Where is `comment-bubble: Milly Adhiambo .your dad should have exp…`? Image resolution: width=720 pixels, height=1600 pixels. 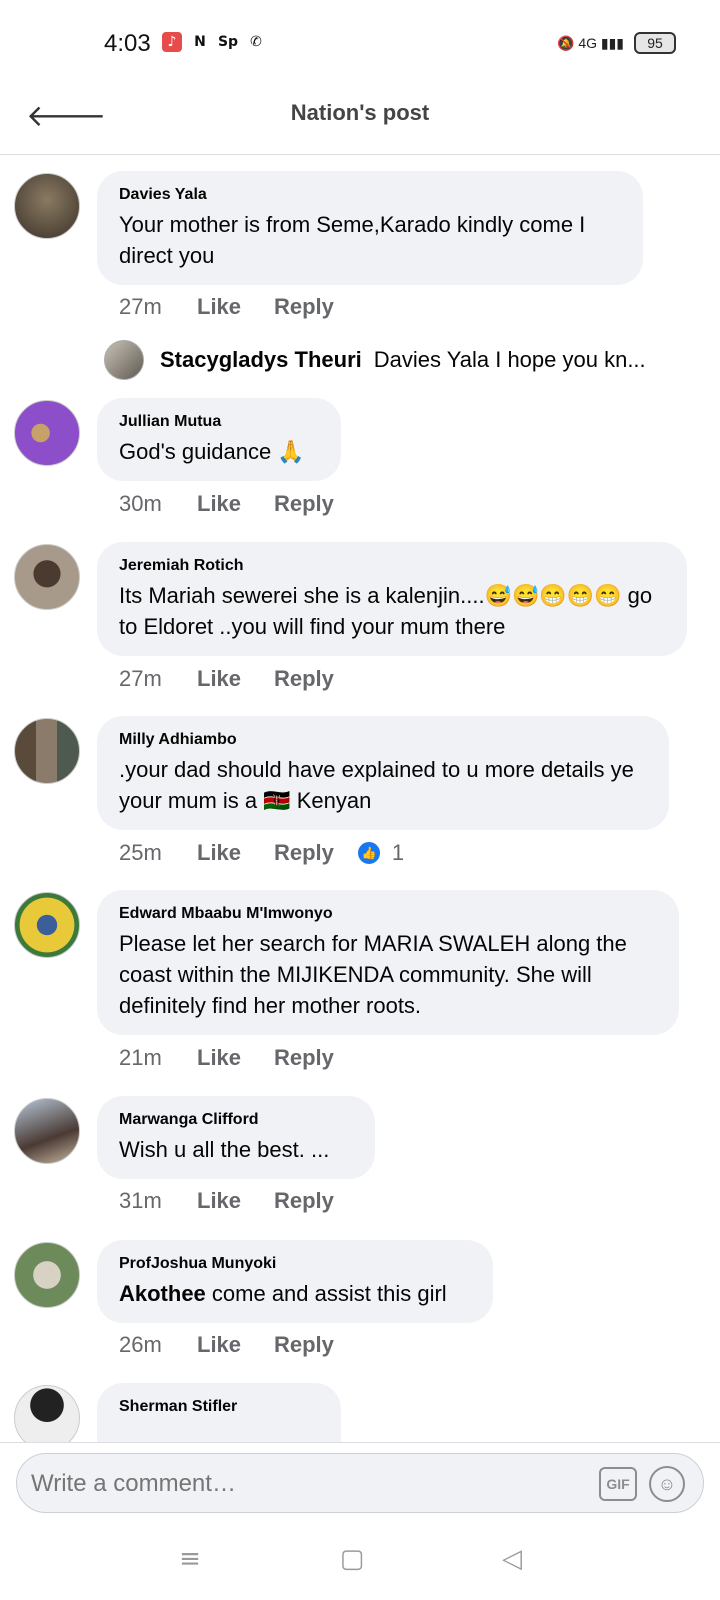
comment-bubble: Milly Adhiambo .your dad should have exp… is located at coordinates (383, 773).